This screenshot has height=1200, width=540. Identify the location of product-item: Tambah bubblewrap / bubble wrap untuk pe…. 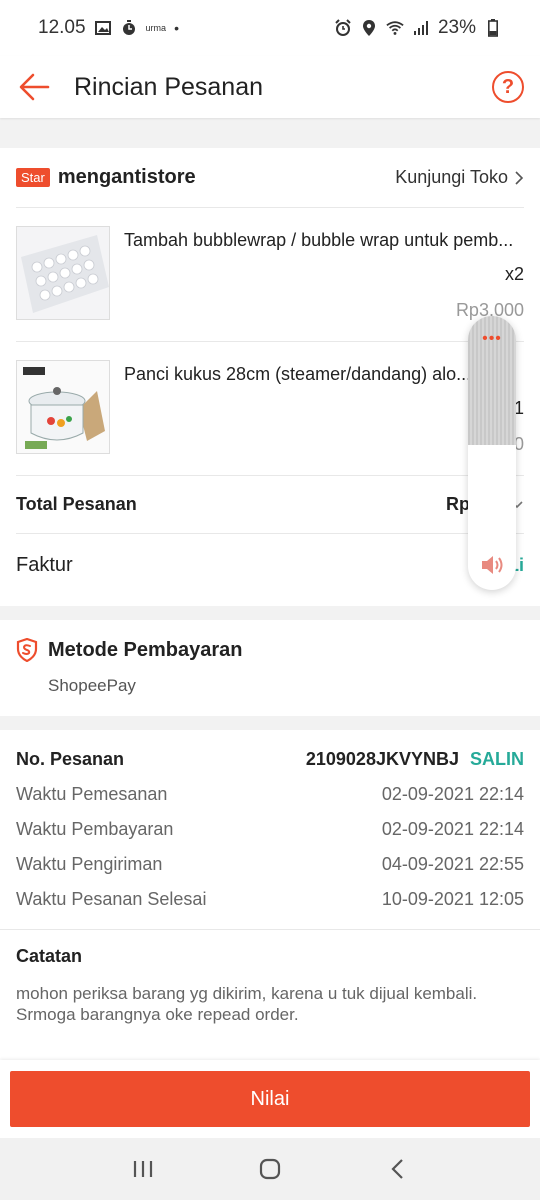
(270, 275).